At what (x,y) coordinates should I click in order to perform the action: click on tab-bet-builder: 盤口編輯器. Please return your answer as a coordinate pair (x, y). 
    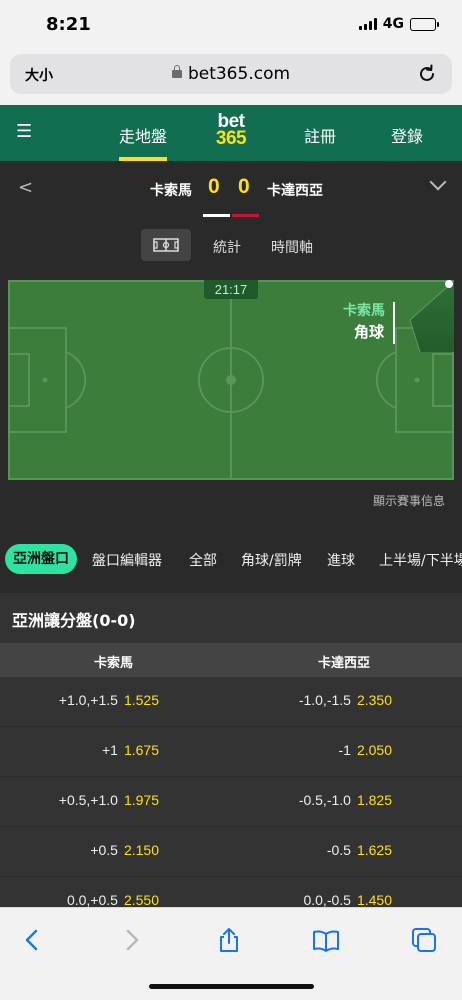
    Looking at the image, I should click on (127, 560).